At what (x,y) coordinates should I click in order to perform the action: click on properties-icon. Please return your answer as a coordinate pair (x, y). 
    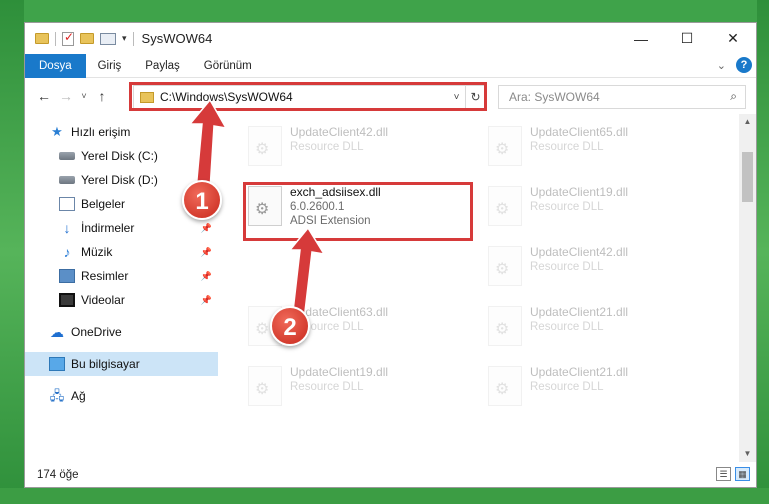
    Looking at the image, I should click on (108, 38).